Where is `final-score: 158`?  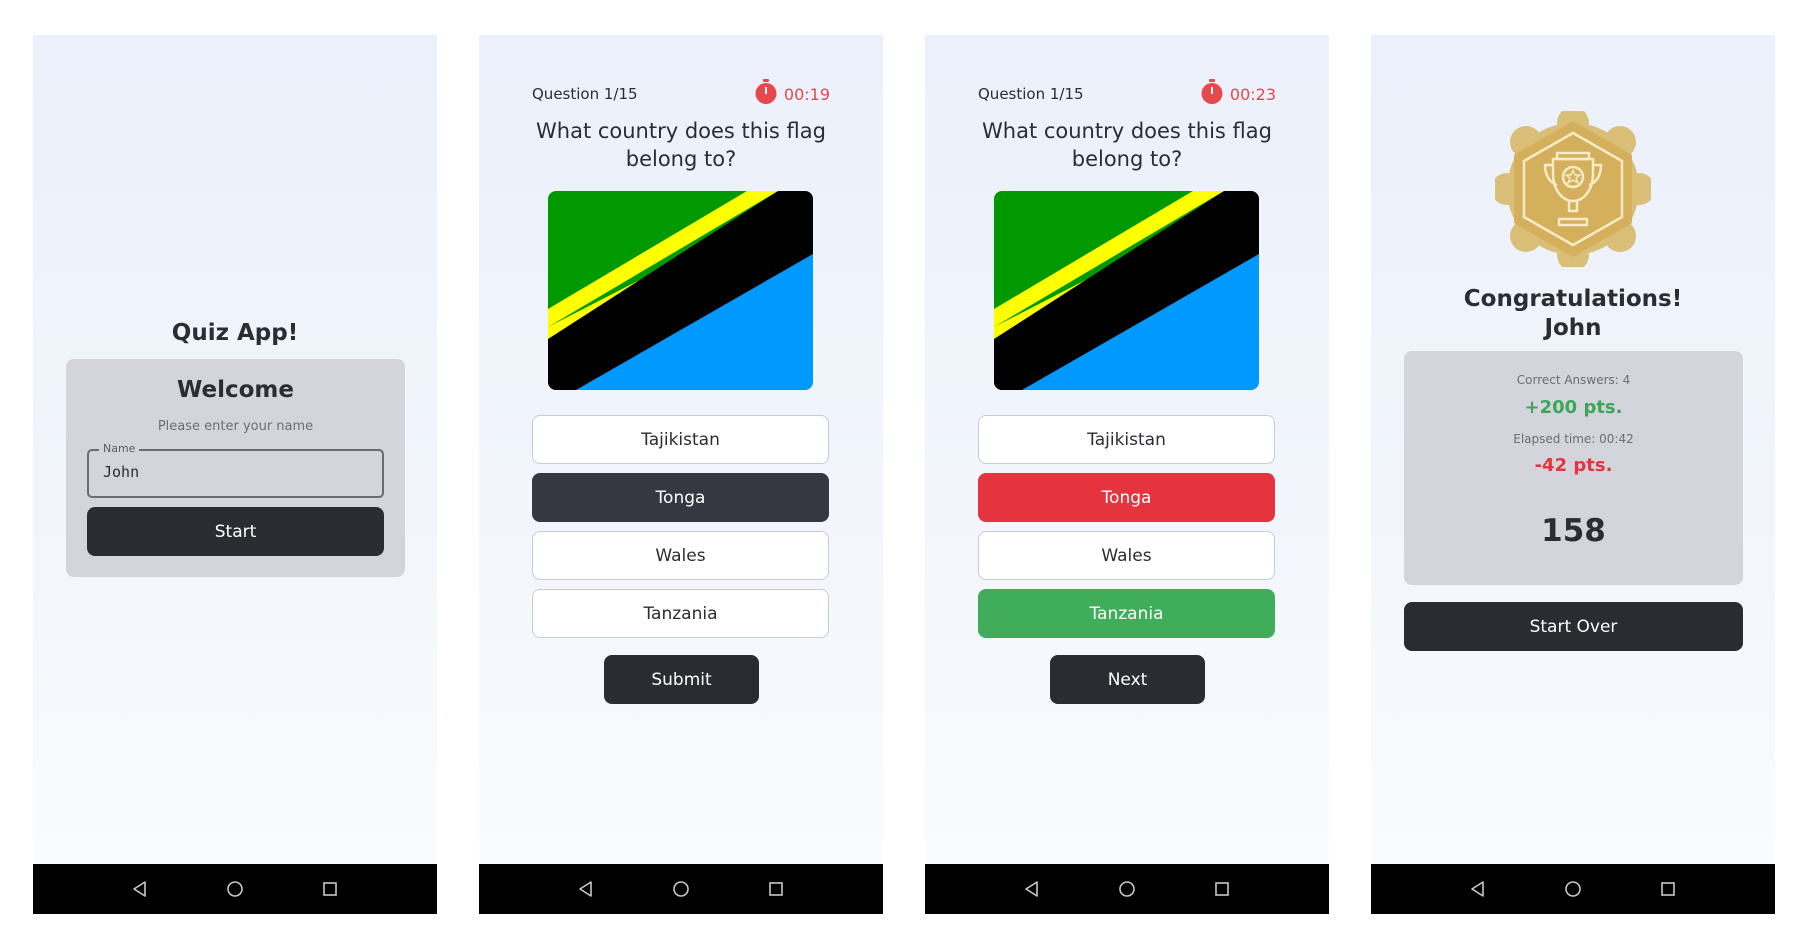
final-score: 158 is located at coordinates (1573, 531).